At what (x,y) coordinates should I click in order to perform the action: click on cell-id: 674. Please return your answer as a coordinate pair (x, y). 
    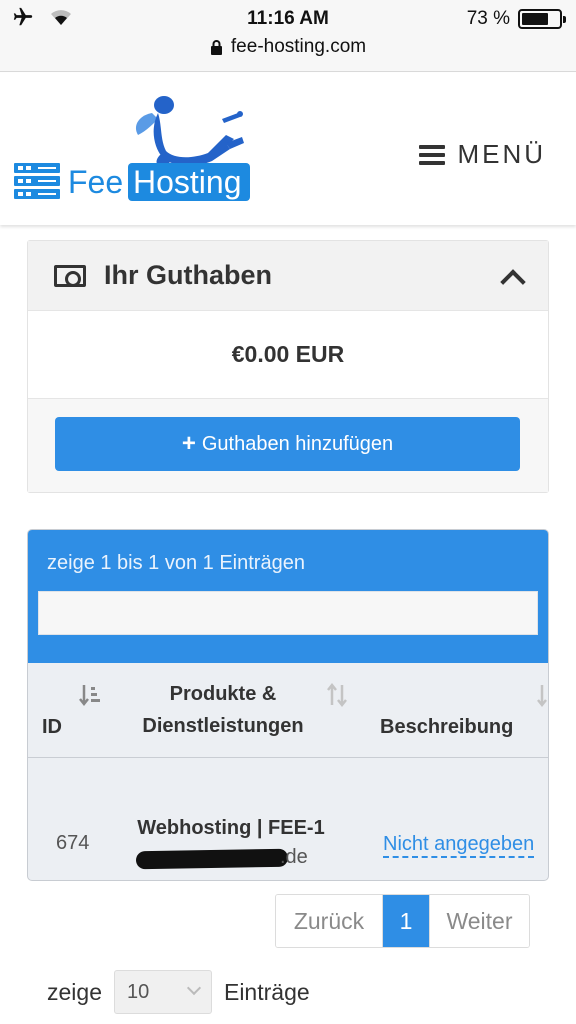
    Looking at the image, I should click on (73, 843).